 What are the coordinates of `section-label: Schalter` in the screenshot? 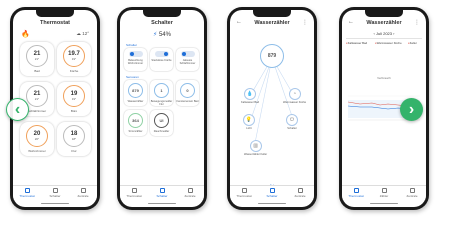 It's located at (132, 45).